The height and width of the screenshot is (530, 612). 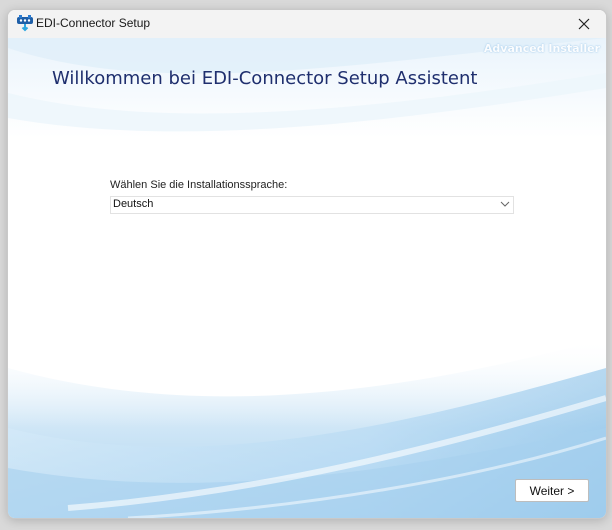 I want to click on chevron-down-icon, so click(x=505, y=204).